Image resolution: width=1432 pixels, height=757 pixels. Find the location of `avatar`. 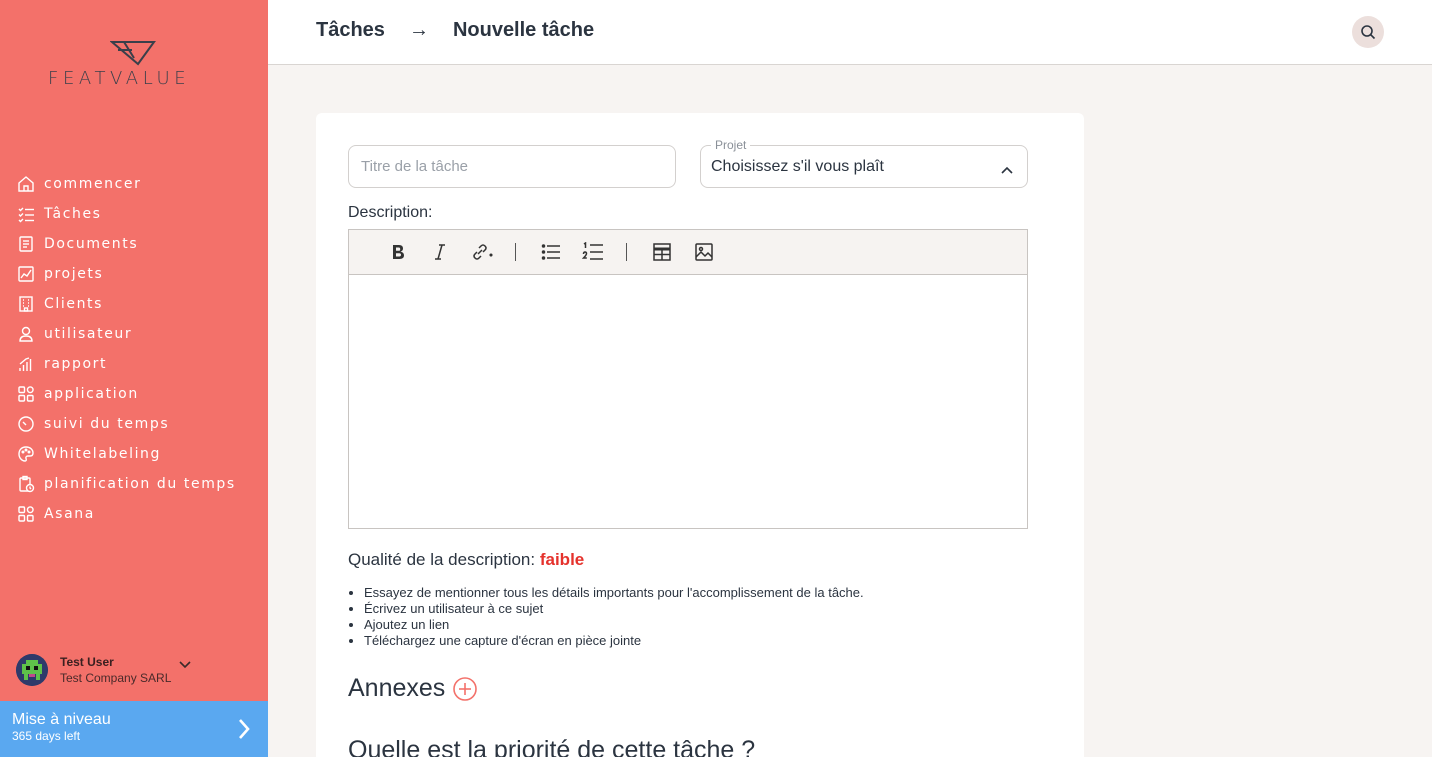

avatar is located at coordinates (32, 670).